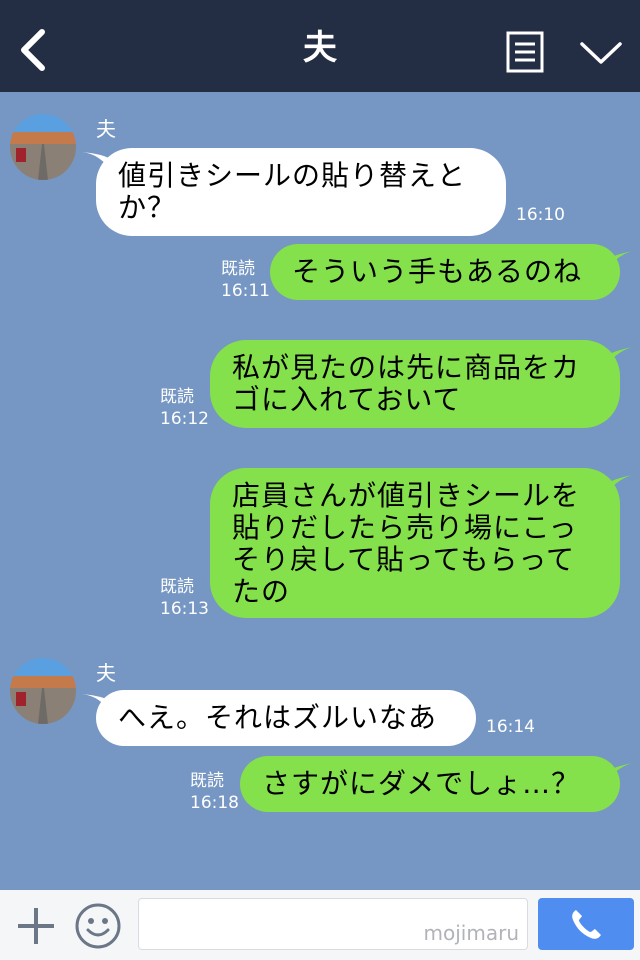 The width and height of the screenshot is (640, 960). What do you see at coordinates (601, 53) in the screenshot?
I see `chevron-down-icon` at bounding box center [601, 53].